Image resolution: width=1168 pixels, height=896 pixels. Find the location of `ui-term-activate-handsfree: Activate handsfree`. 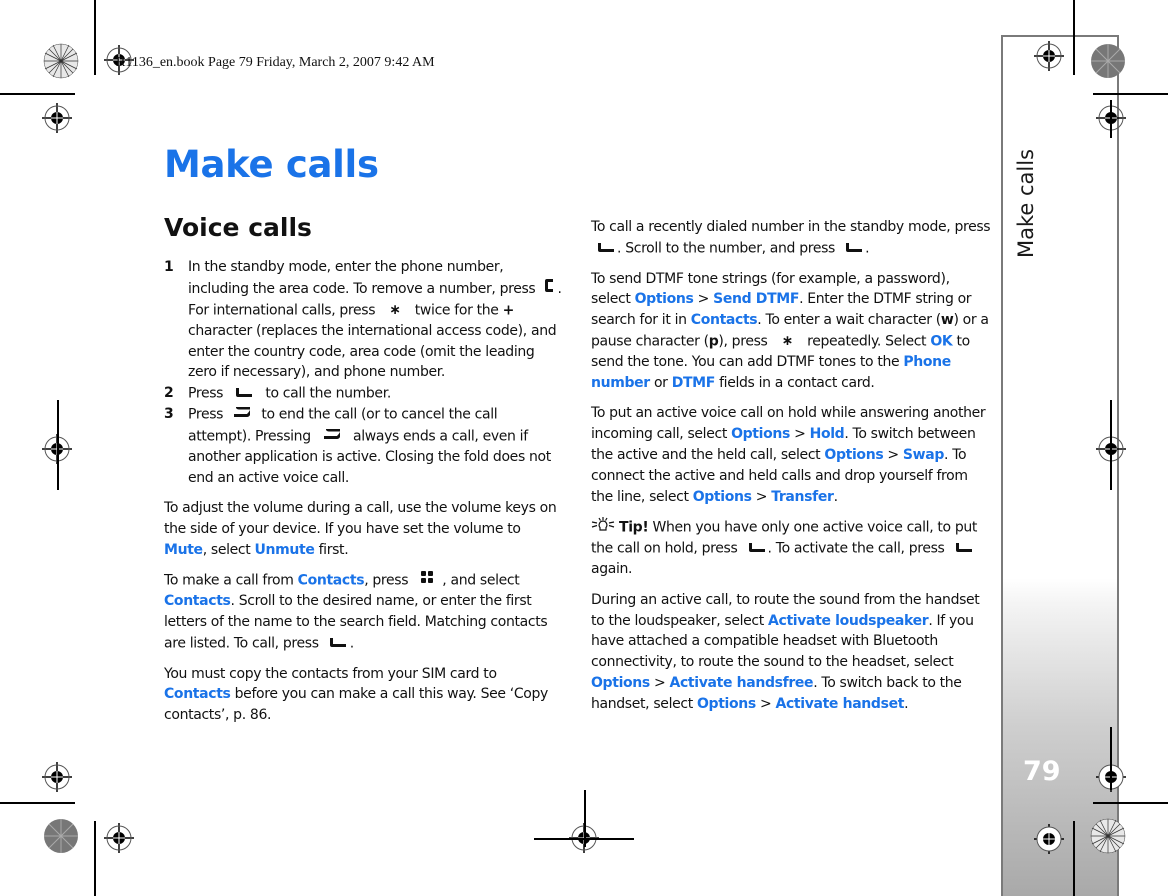

ui-term-activate-handsfree: Activate handsfree is located at coordinates (741, 682).